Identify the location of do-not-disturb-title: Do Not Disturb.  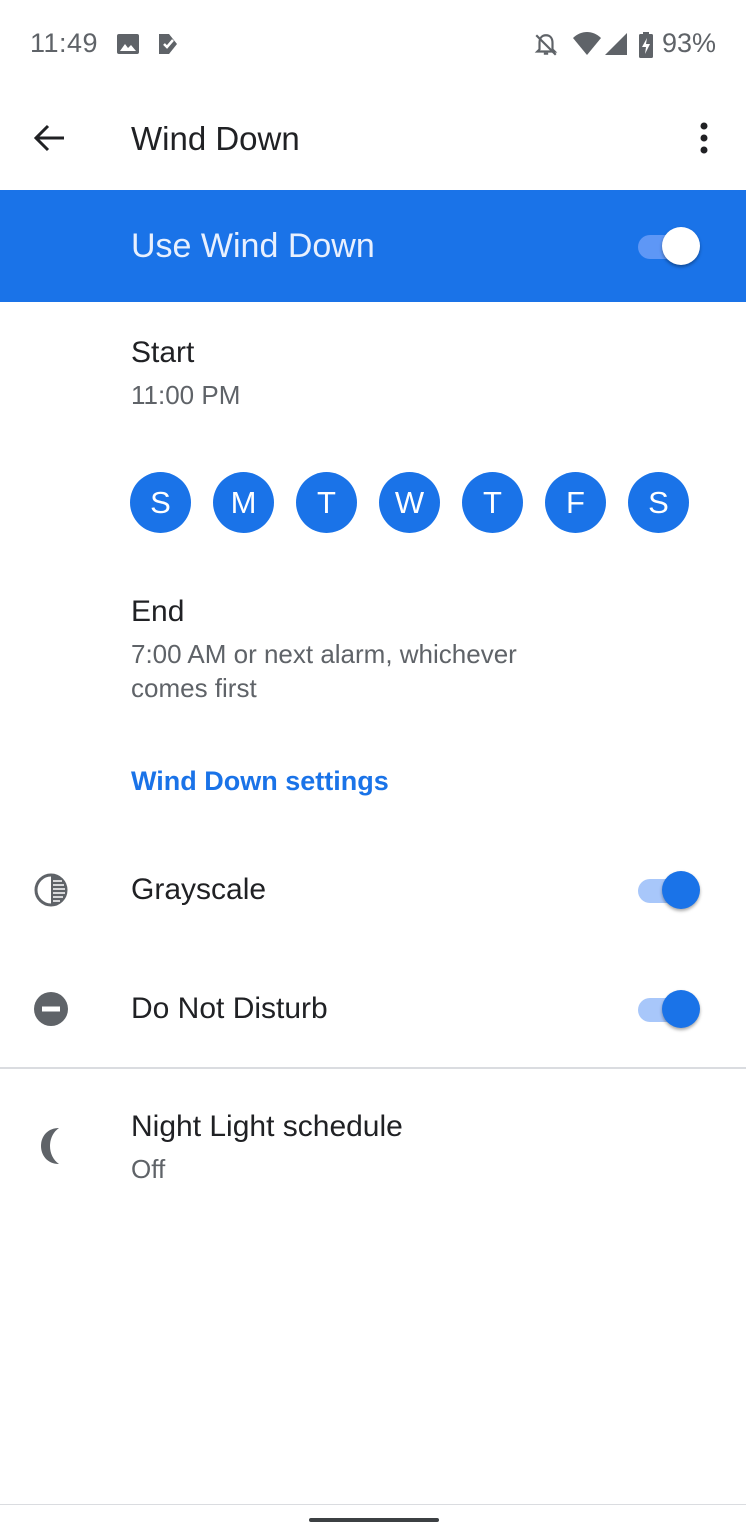
(229, 1008).